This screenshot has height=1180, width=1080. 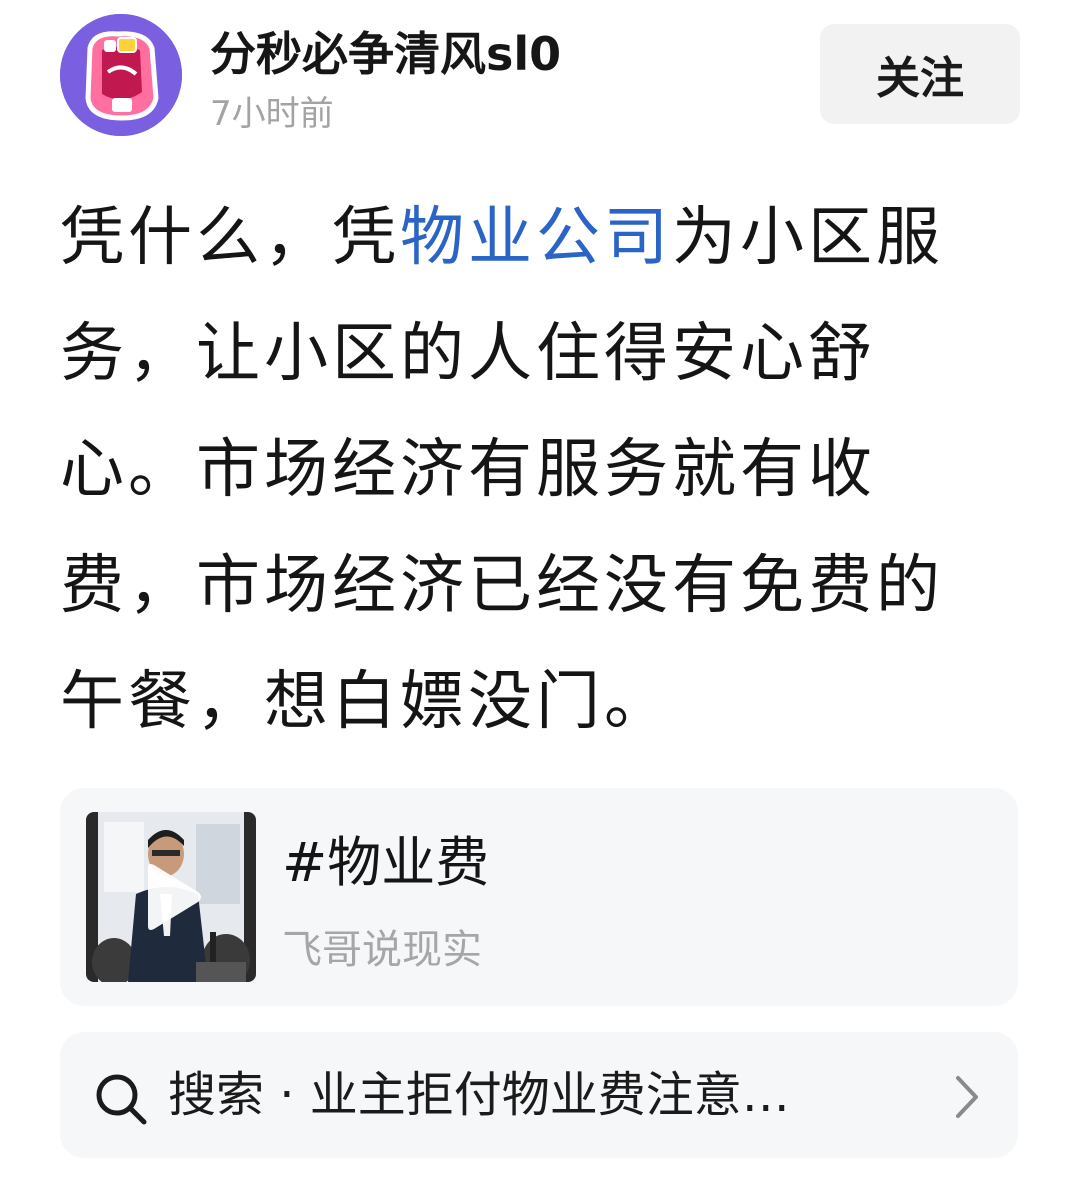 What do you see at coordinates (536, 238) in the screenshot?
I see `company-link: 物业公司` at bounding box center [536, 238].